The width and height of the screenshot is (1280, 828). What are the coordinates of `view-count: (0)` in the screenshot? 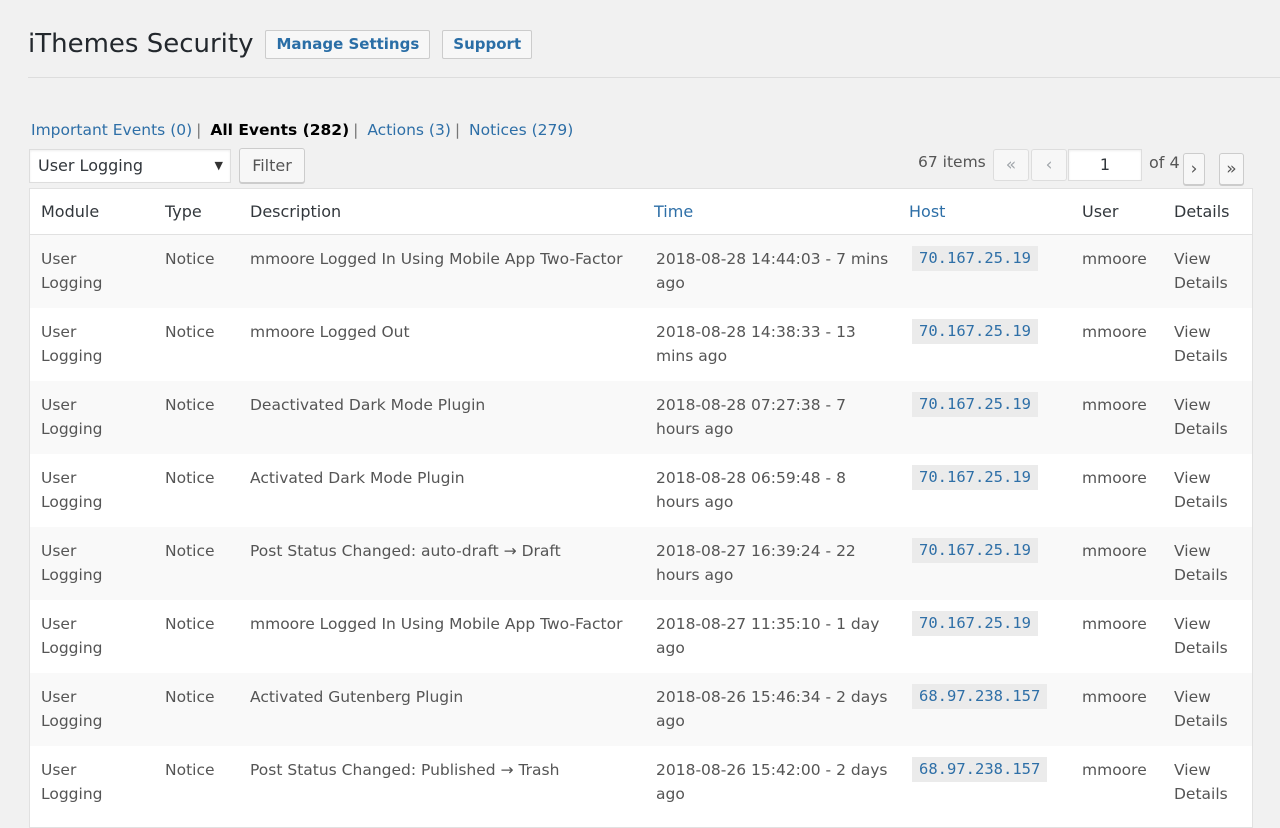 It's located at (181, 130).